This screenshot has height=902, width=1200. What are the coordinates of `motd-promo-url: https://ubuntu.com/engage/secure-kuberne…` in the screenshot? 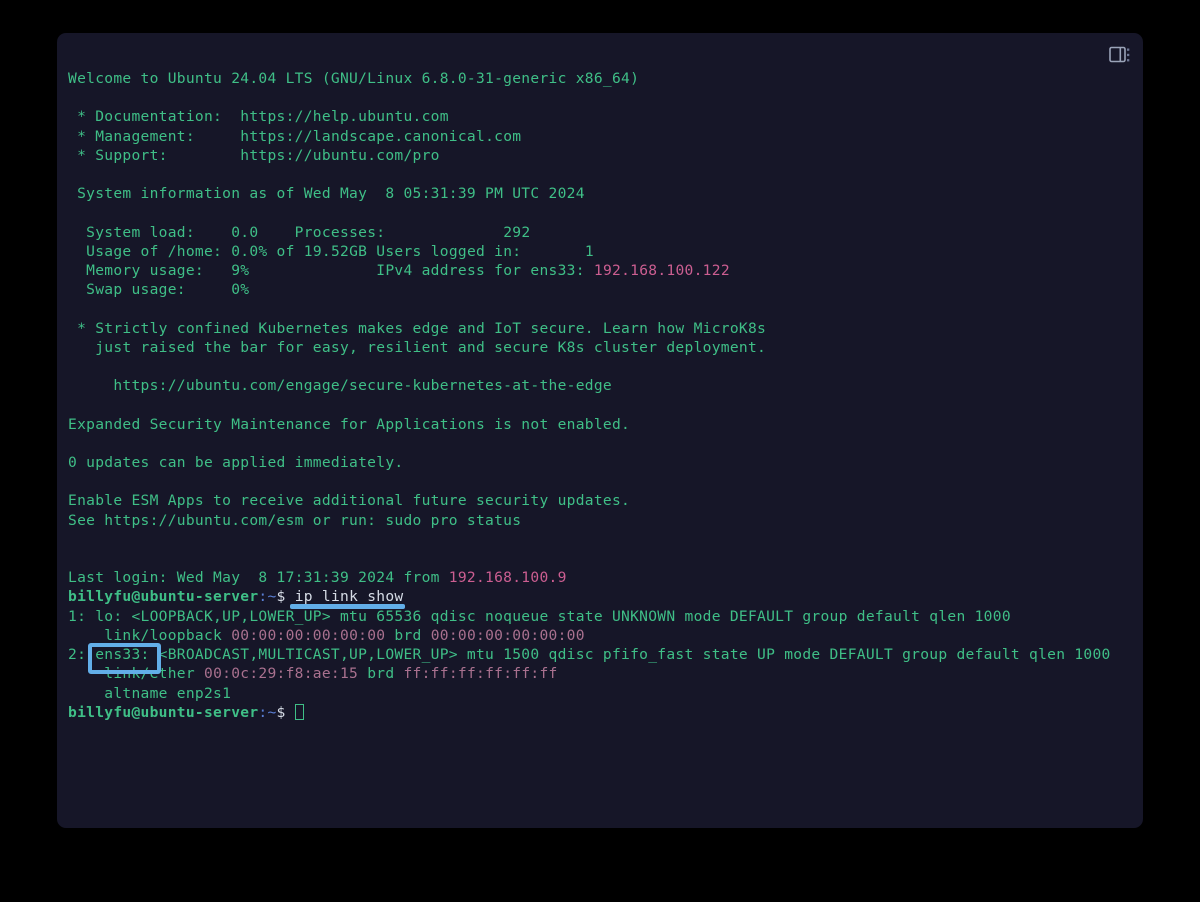 It's located at (340, 385).